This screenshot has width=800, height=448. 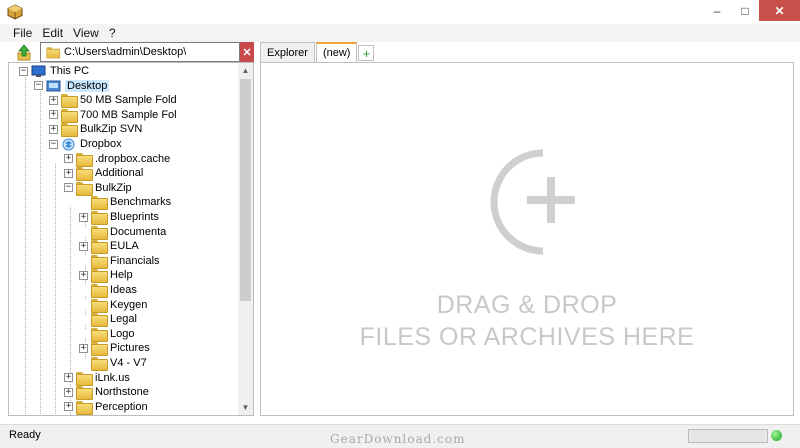 I want to click on tree-item: Documenta, so click(x=123, y=232).